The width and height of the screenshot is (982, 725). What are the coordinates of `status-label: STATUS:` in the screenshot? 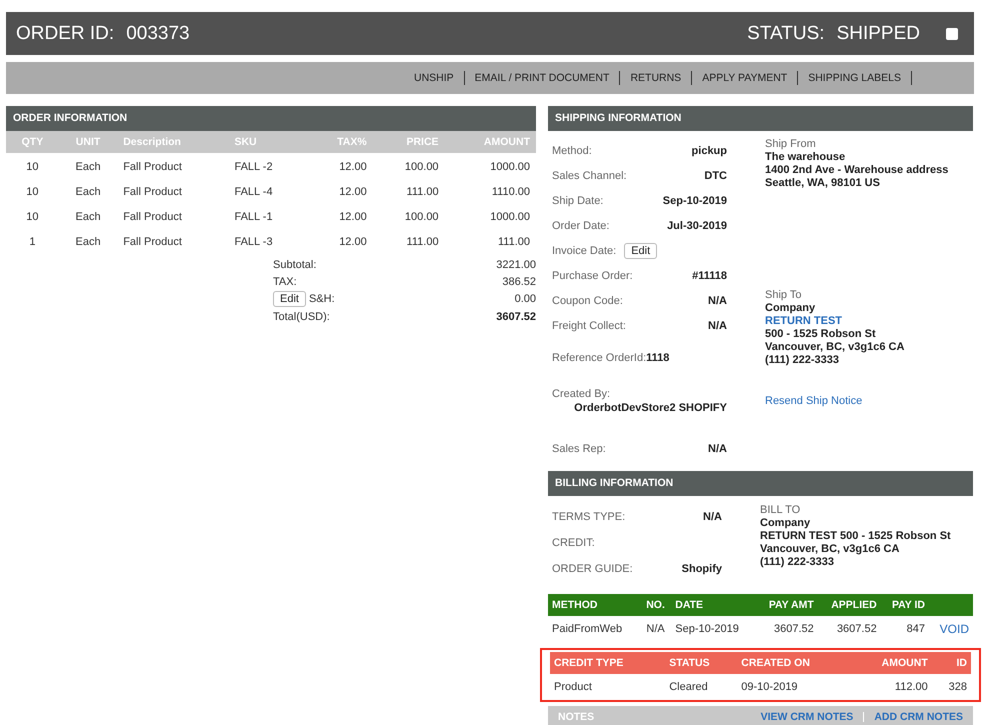 It's located at (786, 33).